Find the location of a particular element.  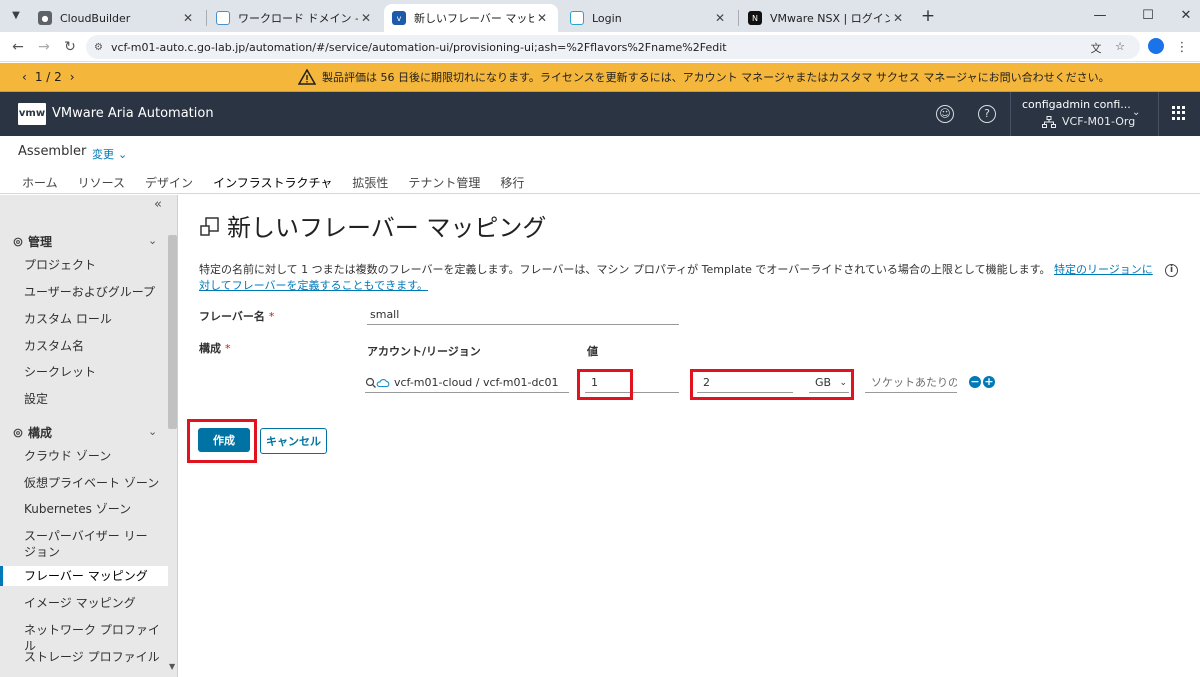

cores-per-socket-input is located at coordinates (911, 383).